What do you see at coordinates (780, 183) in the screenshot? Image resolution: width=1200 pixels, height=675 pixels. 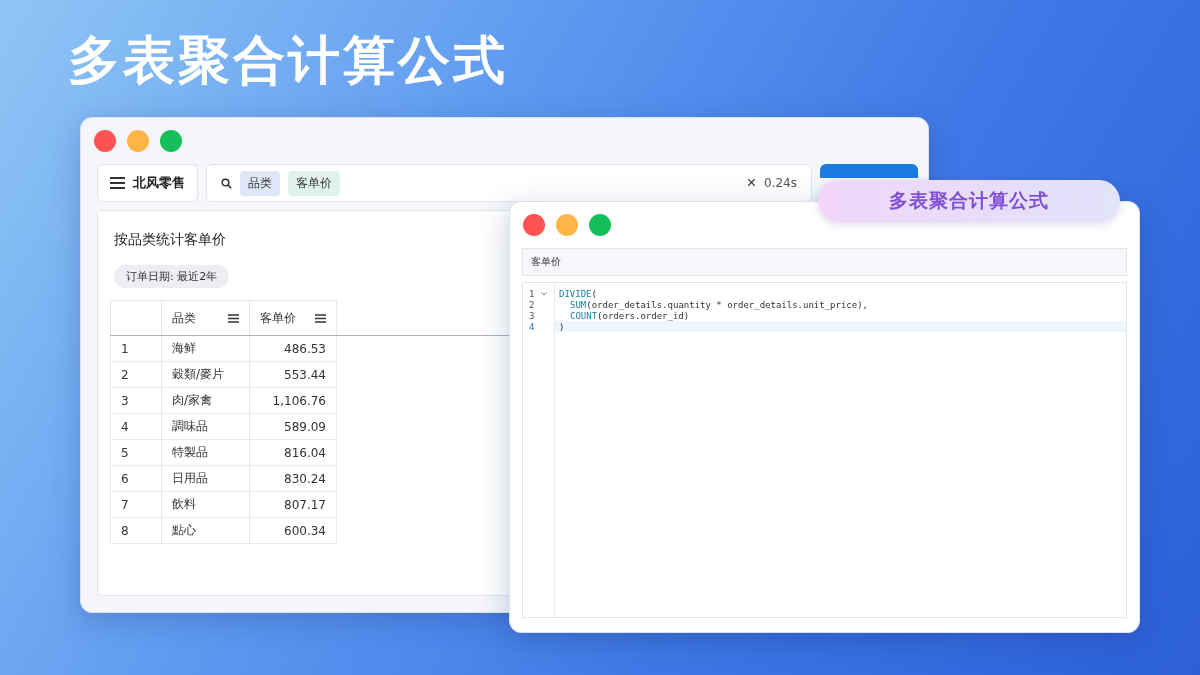 I see `elapsed-time: 0.24s` at bounding box center [780, 183].